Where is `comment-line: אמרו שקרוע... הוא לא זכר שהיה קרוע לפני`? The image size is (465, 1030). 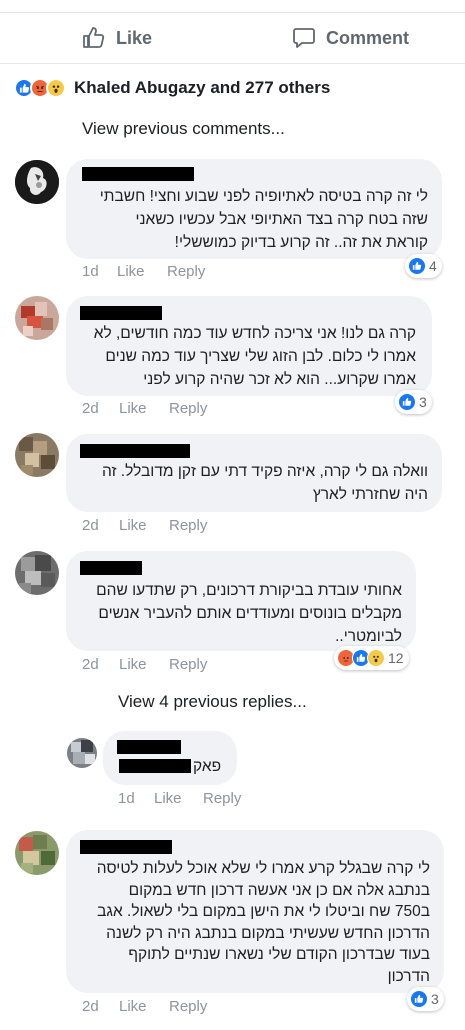
comment-line: אמרו שקרוע... הוא לא זכר שהיה קרוע לפני is located at coordinates (279, 379).